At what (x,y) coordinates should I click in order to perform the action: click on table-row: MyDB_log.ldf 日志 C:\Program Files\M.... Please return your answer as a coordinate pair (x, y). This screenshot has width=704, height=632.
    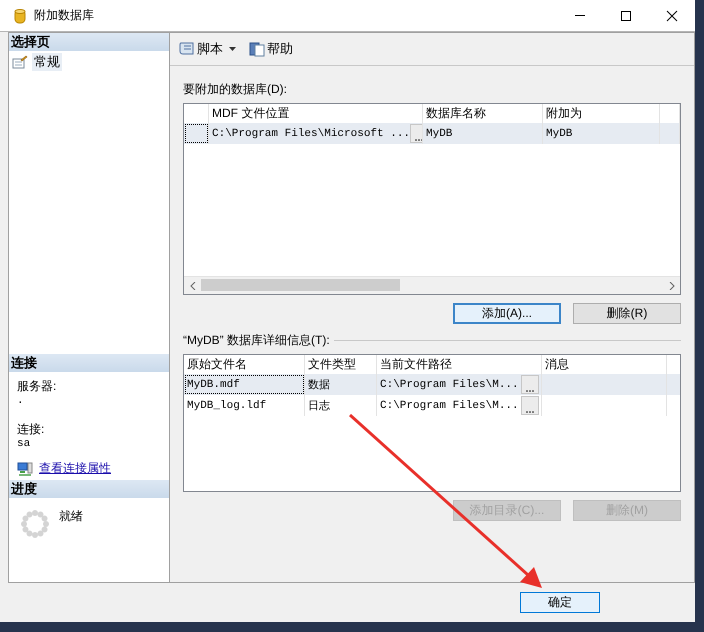
    Looking at the image, I should click on (432, 405).